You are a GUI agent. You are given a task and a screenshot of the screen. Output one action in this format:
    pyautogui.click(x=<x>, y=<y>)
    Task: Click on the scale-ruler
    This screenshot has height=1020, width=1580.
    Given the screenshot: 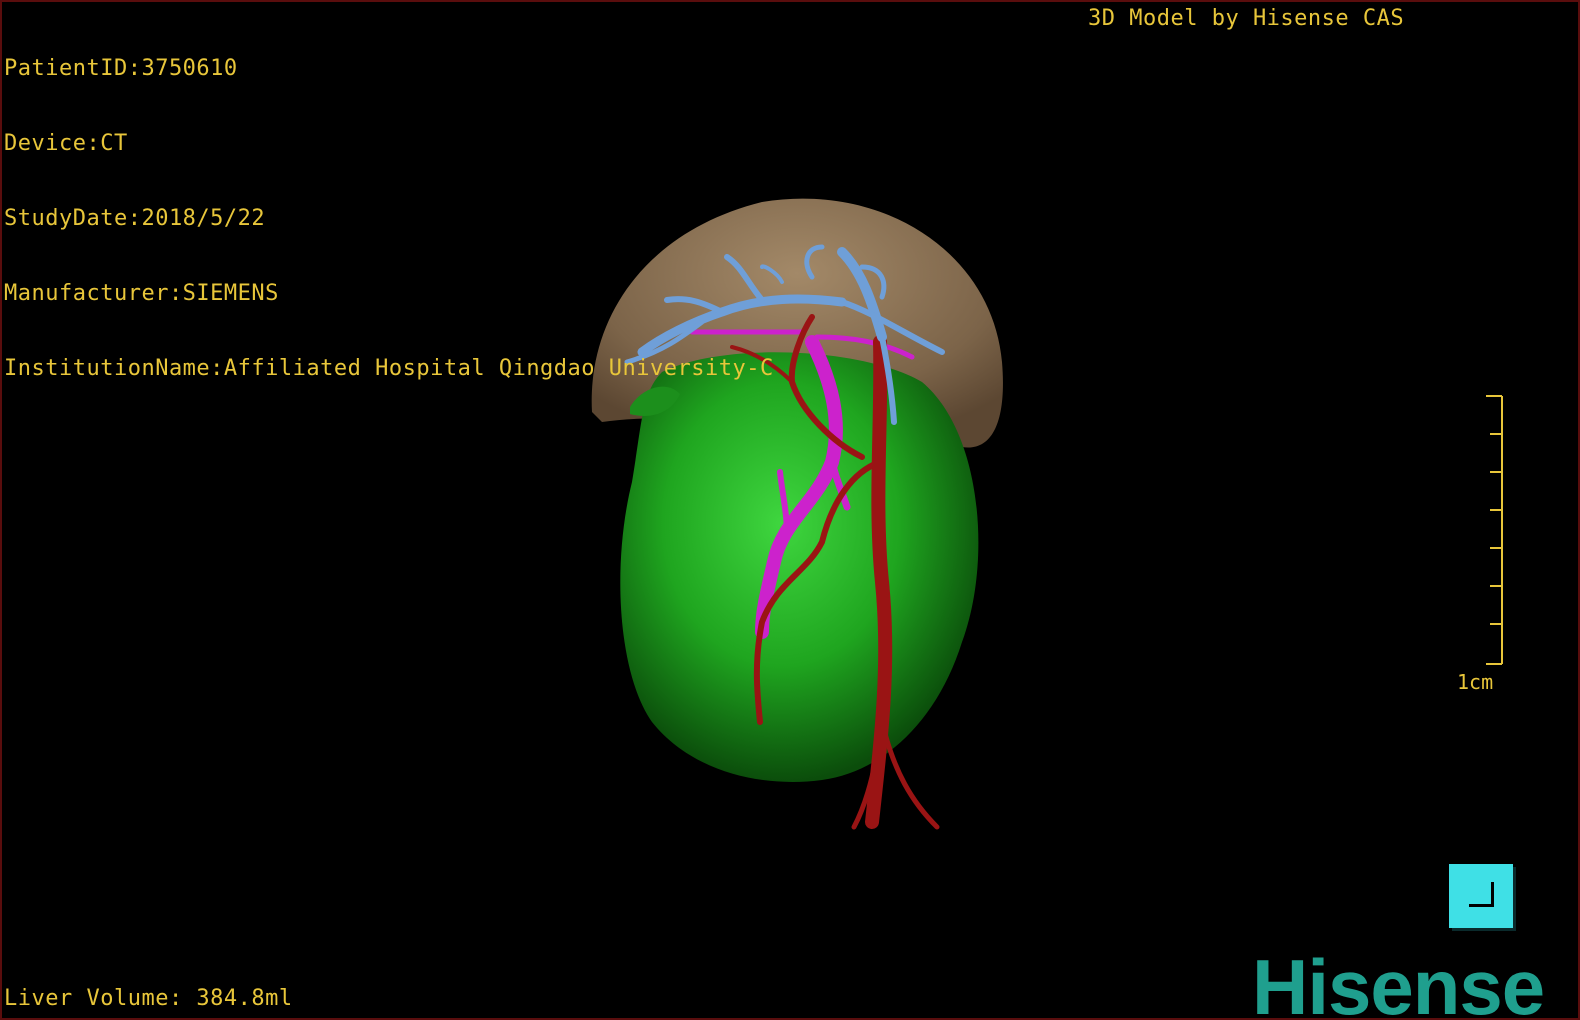 What is the action you would take?
    pyautogui.click(x=1494, y=530)
    